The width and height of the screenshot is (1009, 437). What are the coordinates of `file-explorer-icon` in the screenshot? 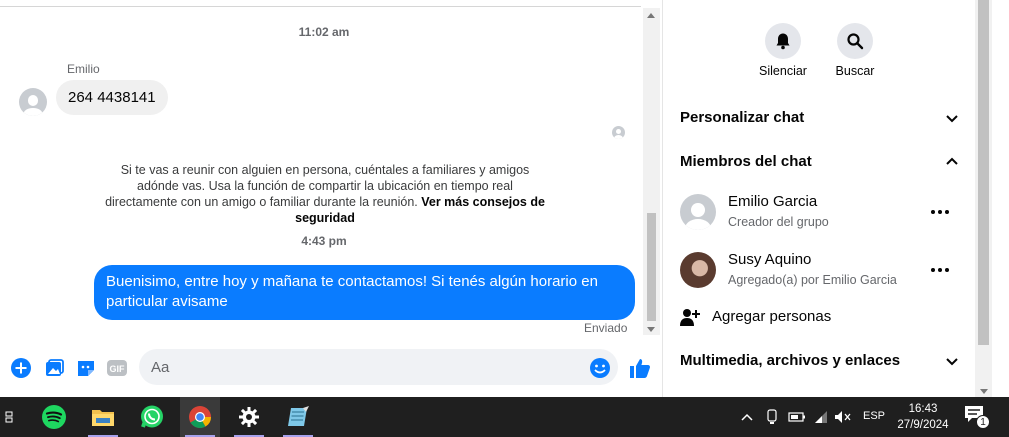 It's located at (103, 417).